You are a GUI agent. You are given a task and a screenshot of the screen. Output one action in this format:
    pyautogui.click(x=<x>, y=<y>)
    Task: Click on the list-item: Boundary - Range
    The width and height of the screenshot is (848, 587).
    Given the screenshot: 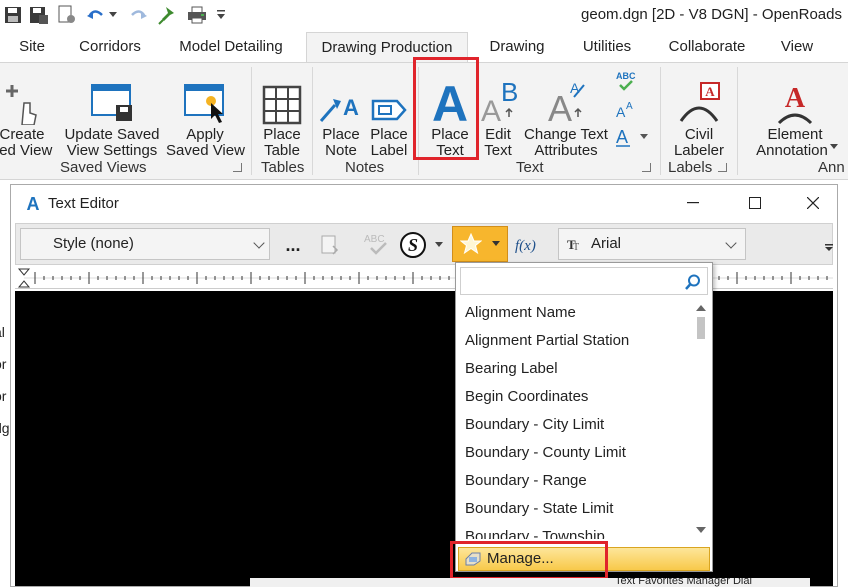 What is the action you would take?
    pyautogui.click(x=574, y=481)
    